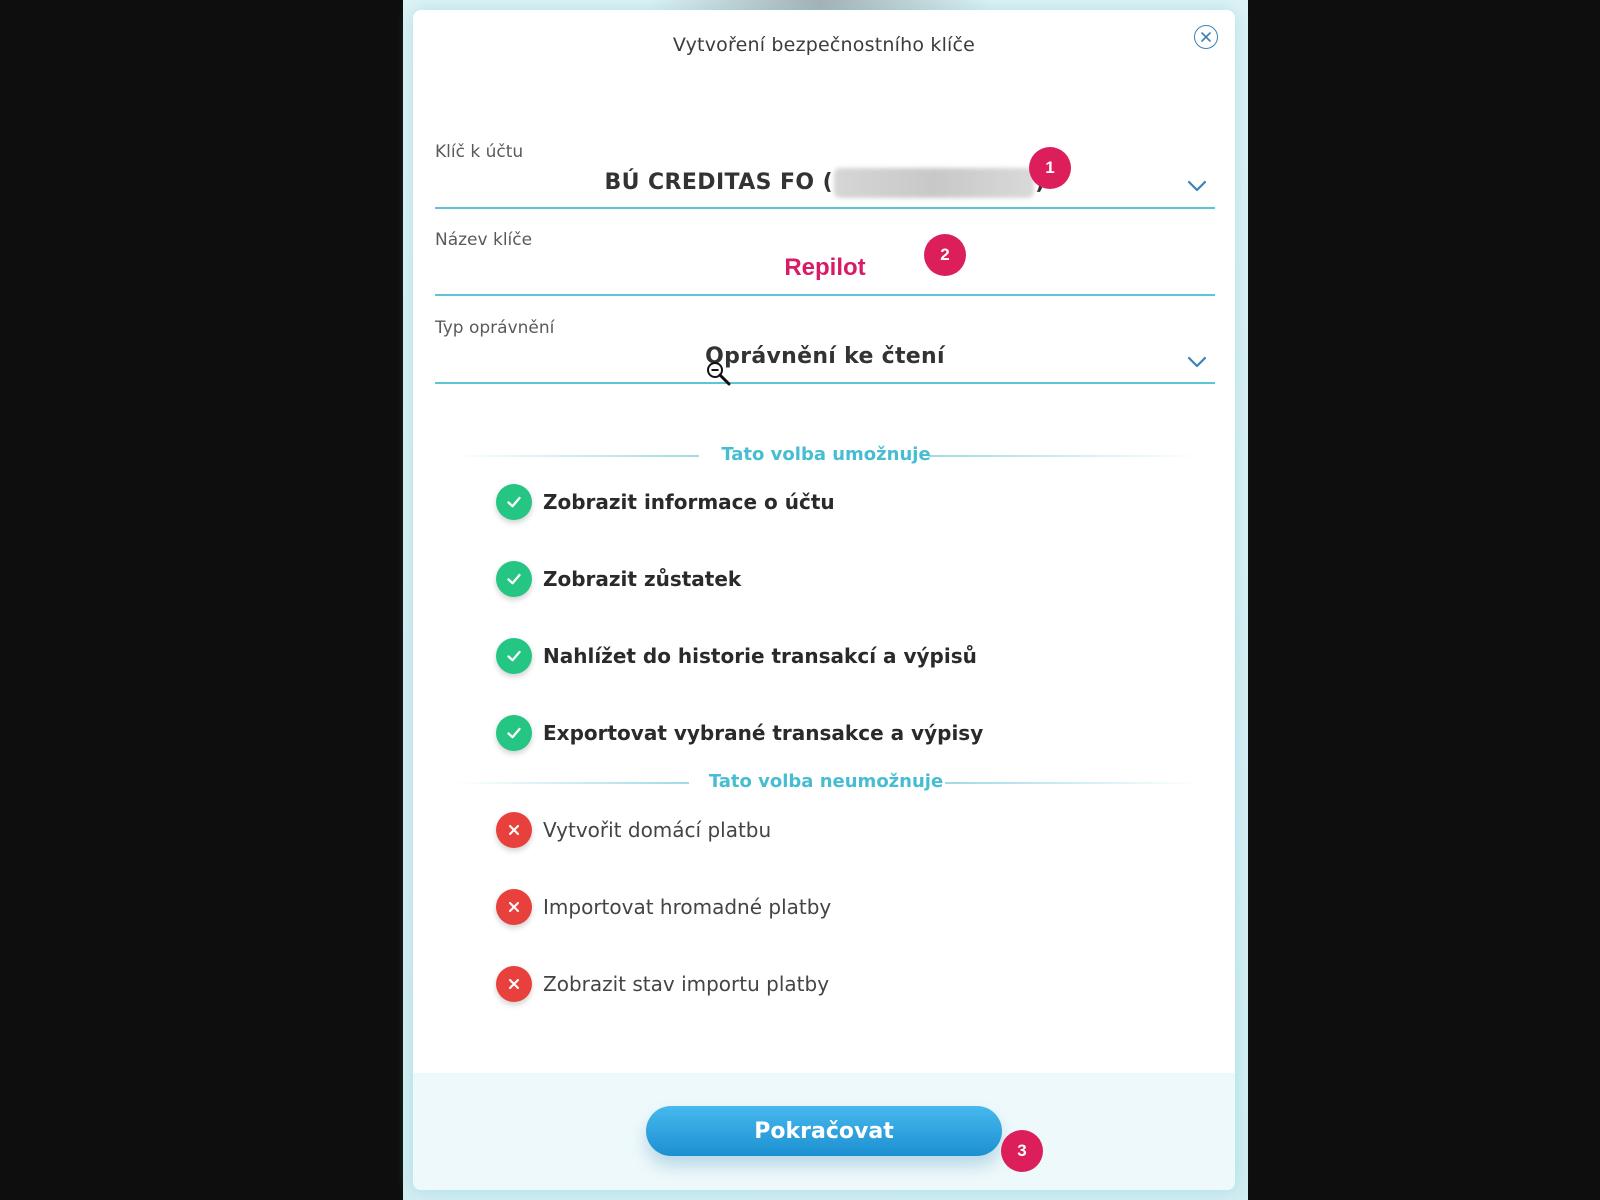  What do you see at coordinates (687, 907) in the screenshot?
I see `denied-item-label: Importovat hromadné platby` at bounding box center [687, 907].